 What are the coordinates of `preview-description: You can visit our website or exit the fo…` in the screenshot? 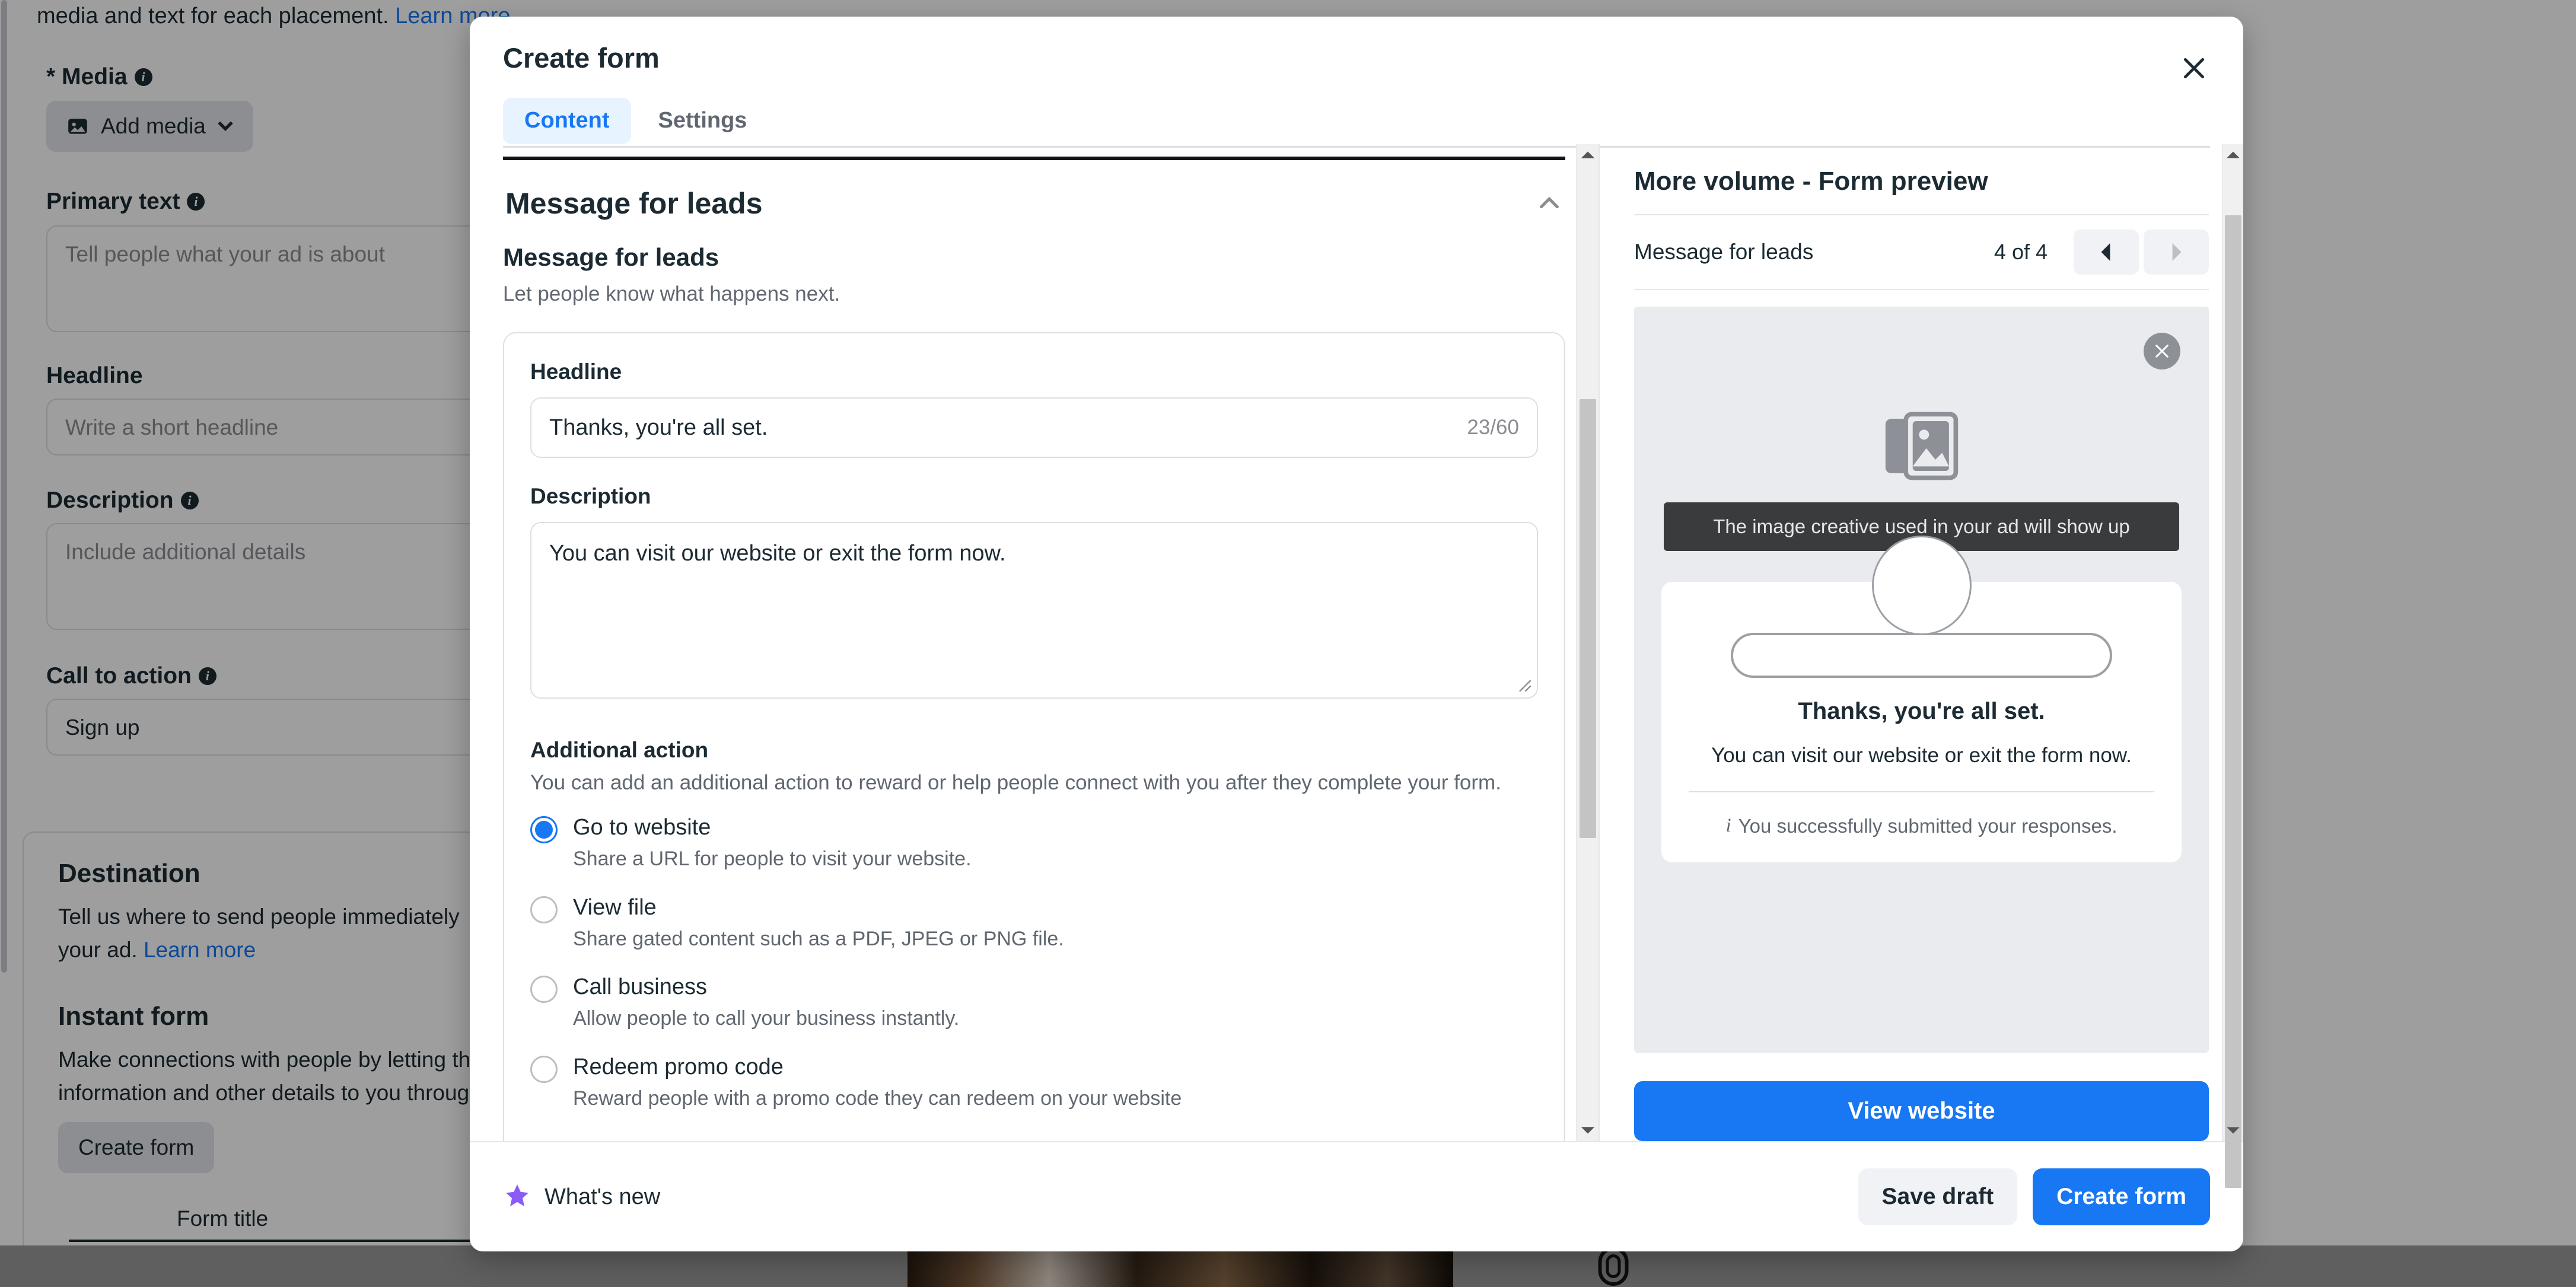 It's located at (1921, 755).